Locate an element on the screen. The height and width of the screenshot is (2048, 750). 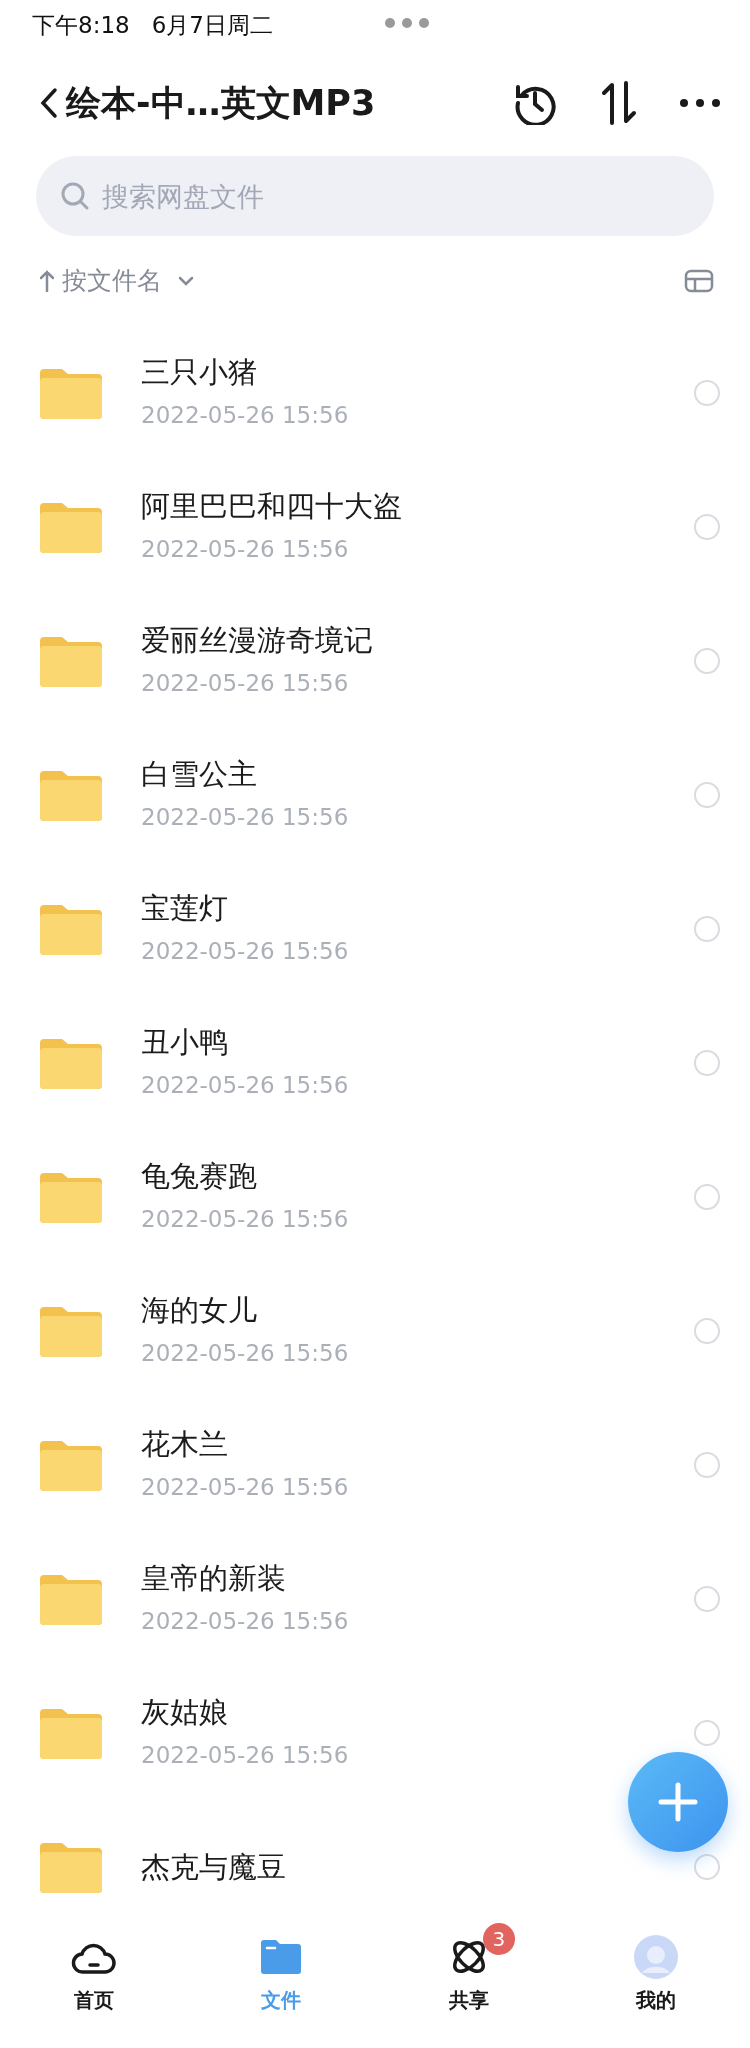
search-field: 搜索网盘文件 is located at coordinates (375, 196).